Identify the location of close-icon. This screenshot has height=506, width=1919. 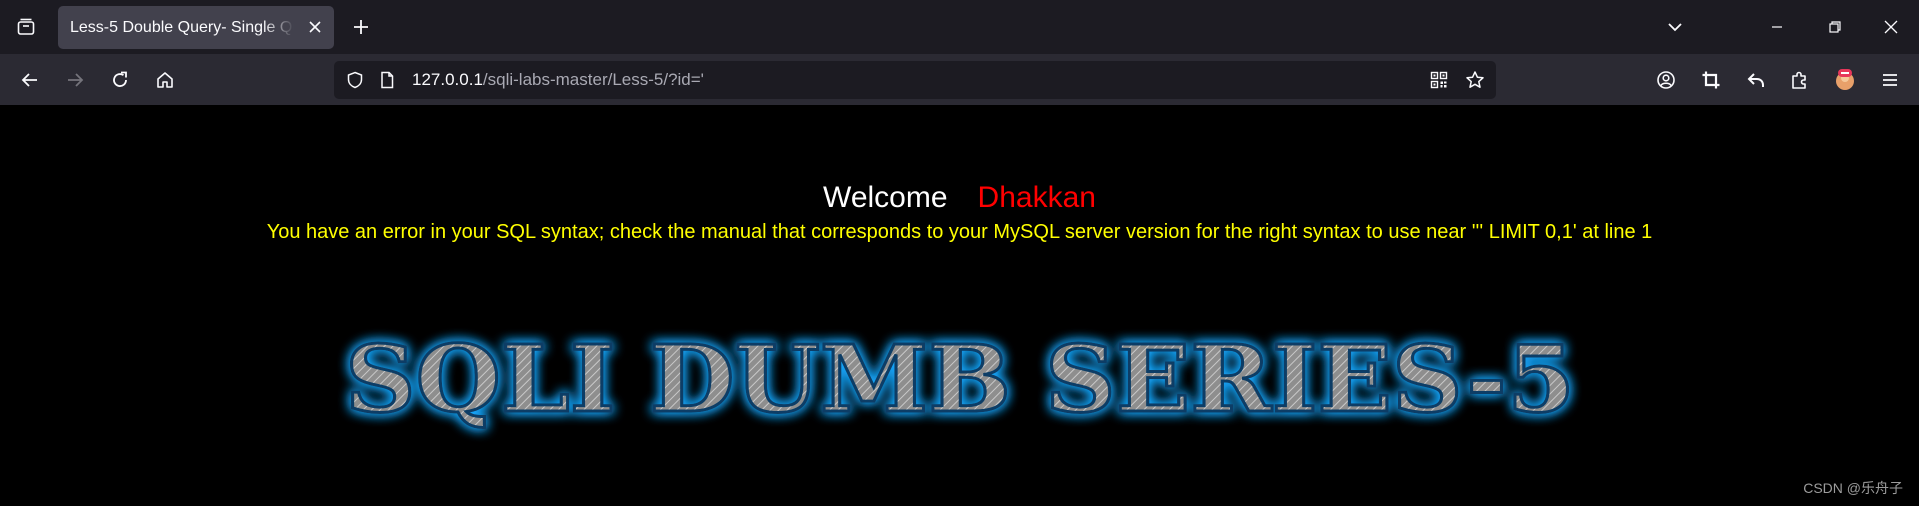
(315, 27).